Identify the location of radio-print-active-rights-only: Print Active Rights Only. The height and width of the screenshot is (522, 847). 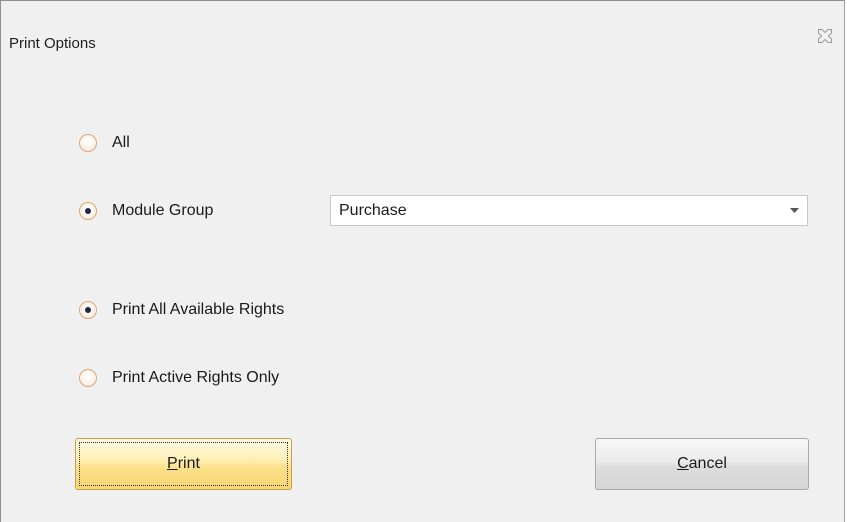
(179, 378).